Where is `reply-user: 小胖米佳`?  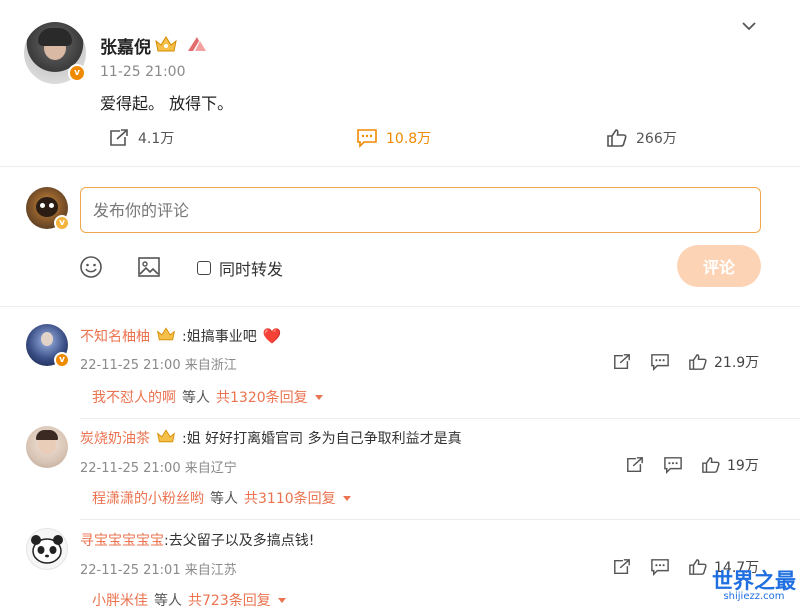 reply-user: 小胖米佳 is located at coordinates (120, 600).